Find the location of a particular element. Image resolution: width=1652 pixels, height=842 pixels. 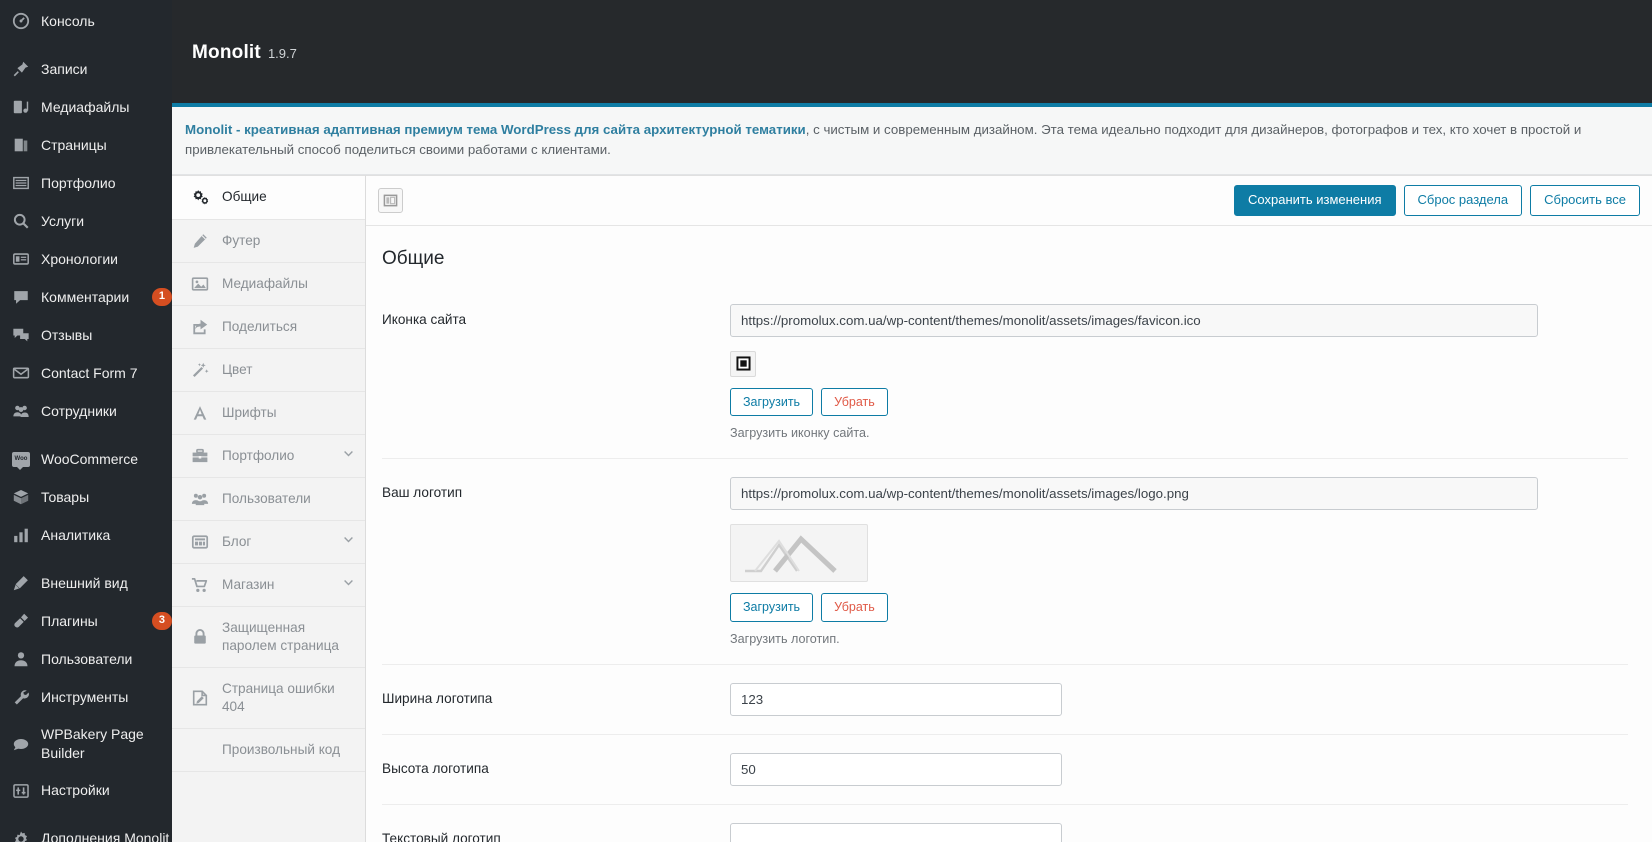

sidebar-item-5: Услуги is located at coordinates (86, 221).